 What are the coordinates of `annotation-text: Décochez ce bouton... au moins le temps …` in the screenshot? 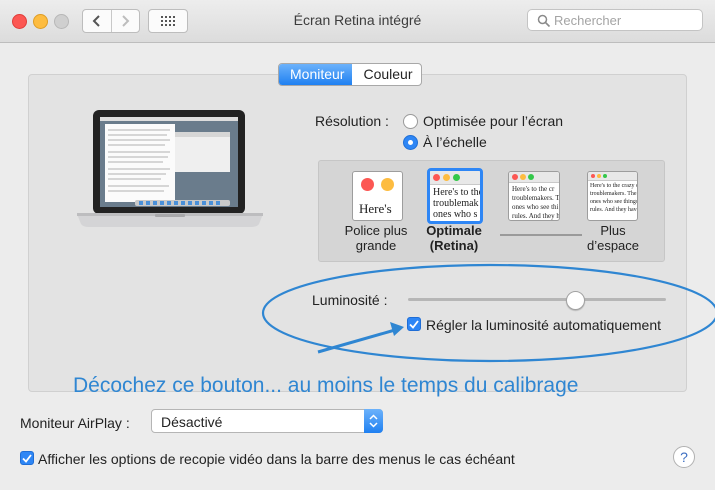 It's located at (326, 385).